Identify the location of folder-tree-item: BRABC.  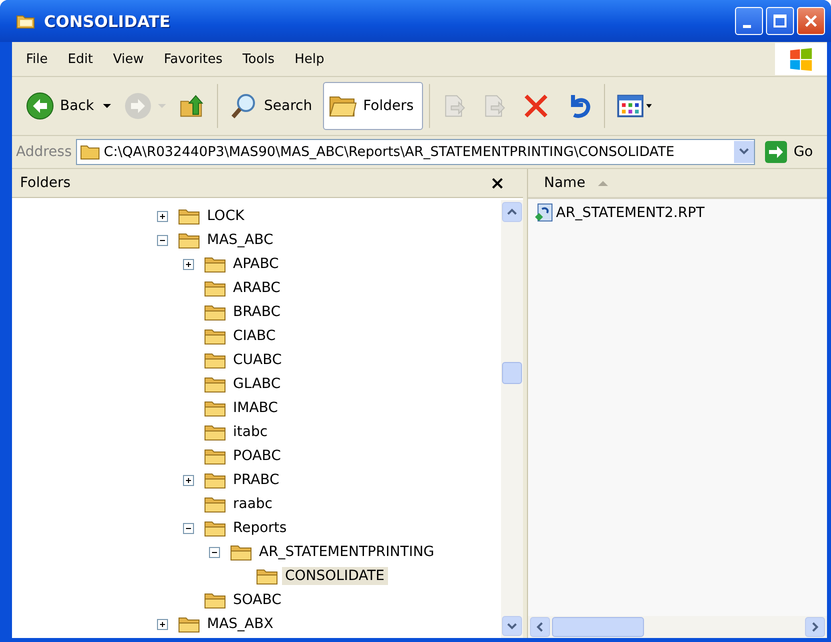
(257, 312).